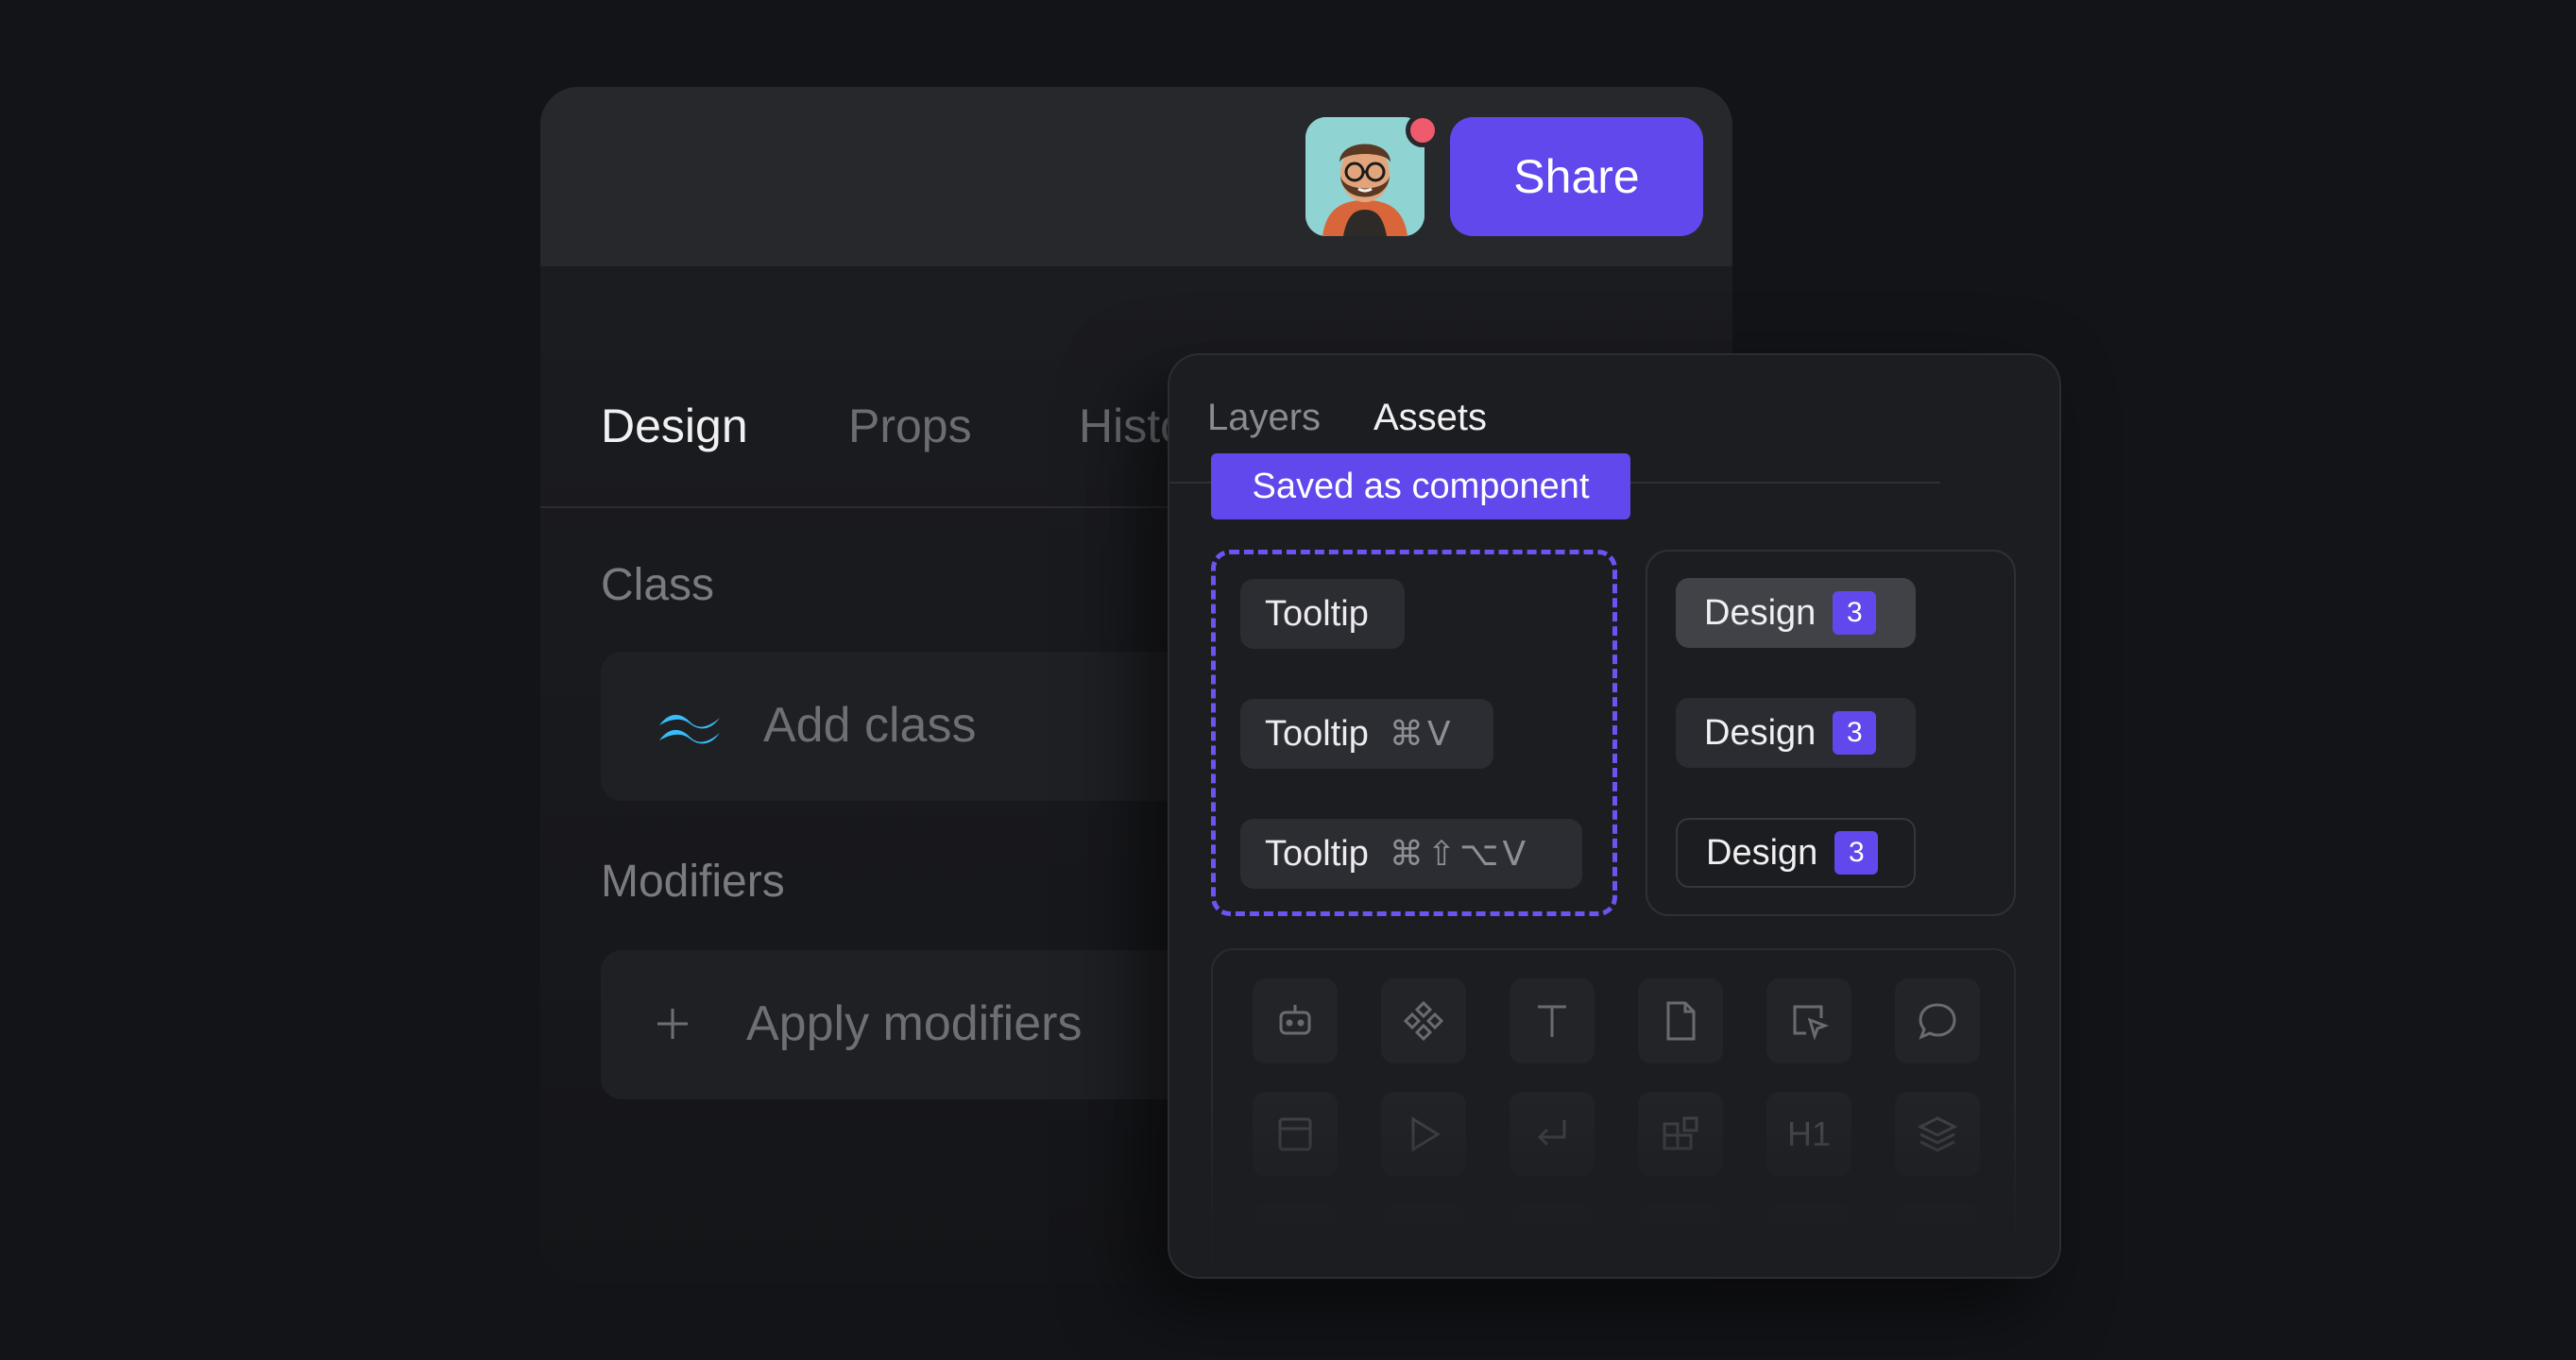 This screenshot has height=1360, width=2576. I want to click on component-icon, so click(1424, 1020).